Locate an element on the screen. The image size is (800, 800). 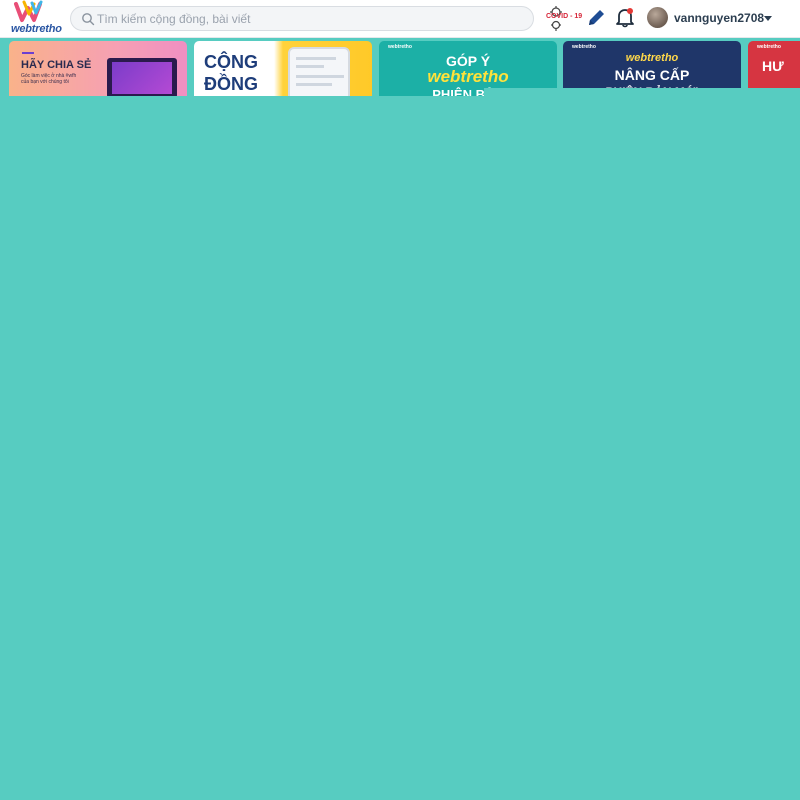
phone-illustration is located at coordinates (319, 71).